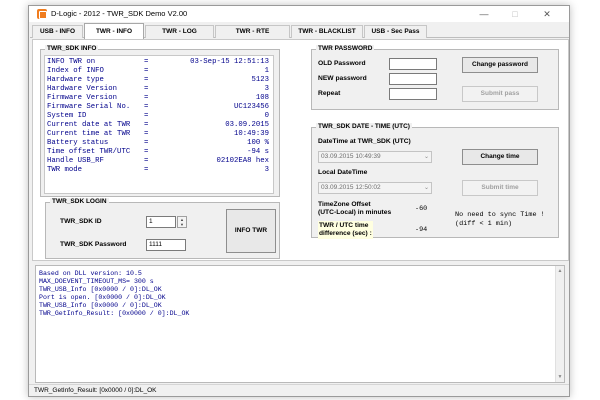  Describe the element at coordinates (251, 231) in the screenshot. I see `info-twr-button: INFO TWR` at that location.